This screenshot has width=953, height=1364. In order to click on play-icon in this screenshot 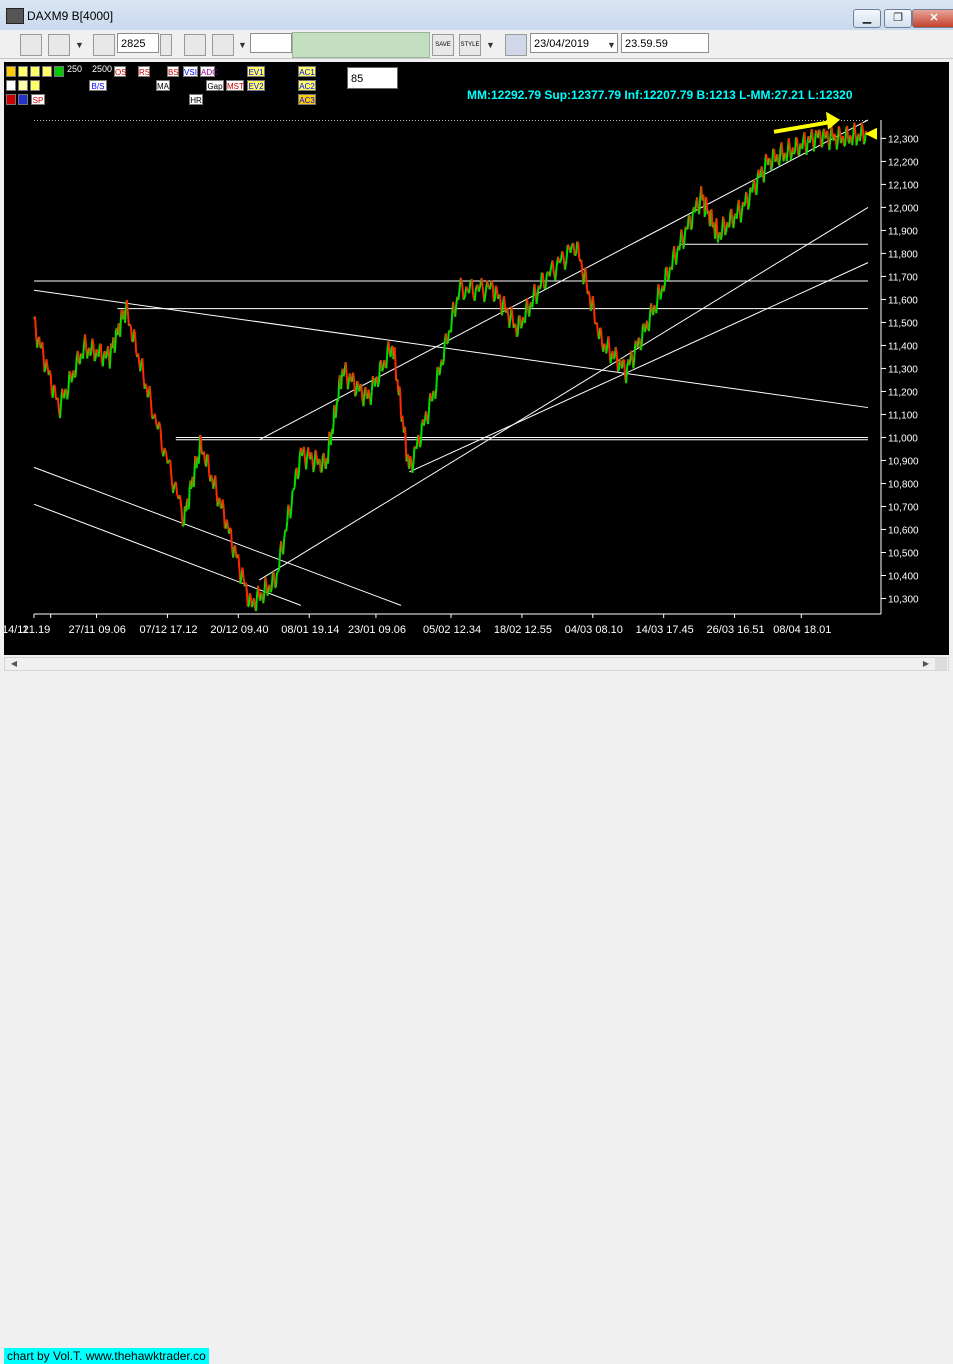, I will do `click(516, 45)`.